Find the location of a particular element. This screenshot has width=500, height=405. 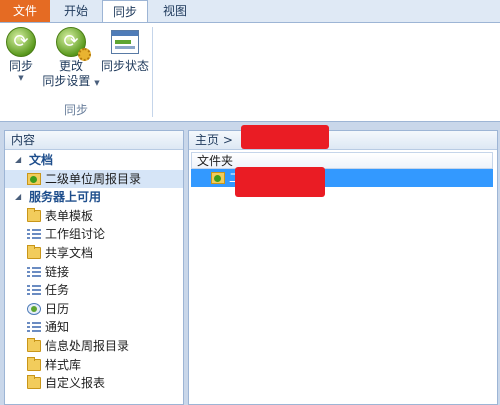

gear-icon is located at coordinates (84, 54).